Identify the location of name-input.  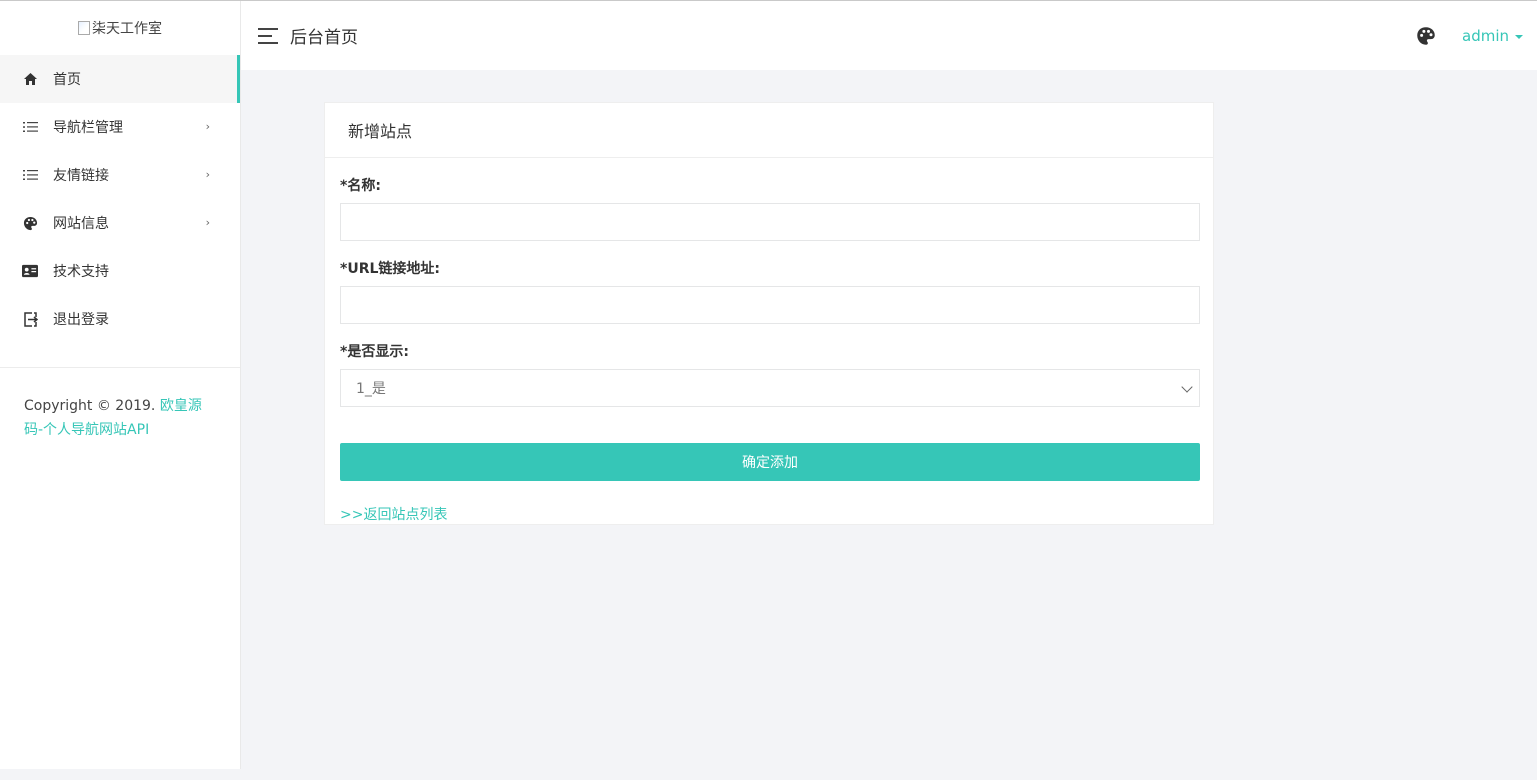
(770, 222).